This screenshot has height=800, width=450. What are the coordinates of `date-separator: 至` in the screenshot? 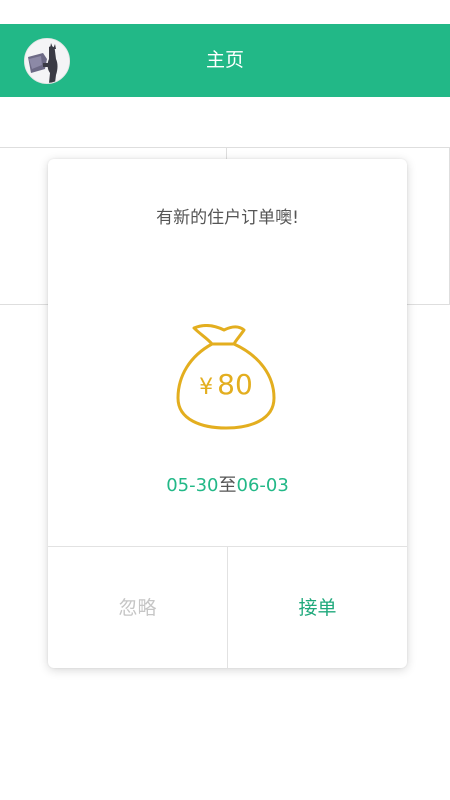 It's located at (227, 485).